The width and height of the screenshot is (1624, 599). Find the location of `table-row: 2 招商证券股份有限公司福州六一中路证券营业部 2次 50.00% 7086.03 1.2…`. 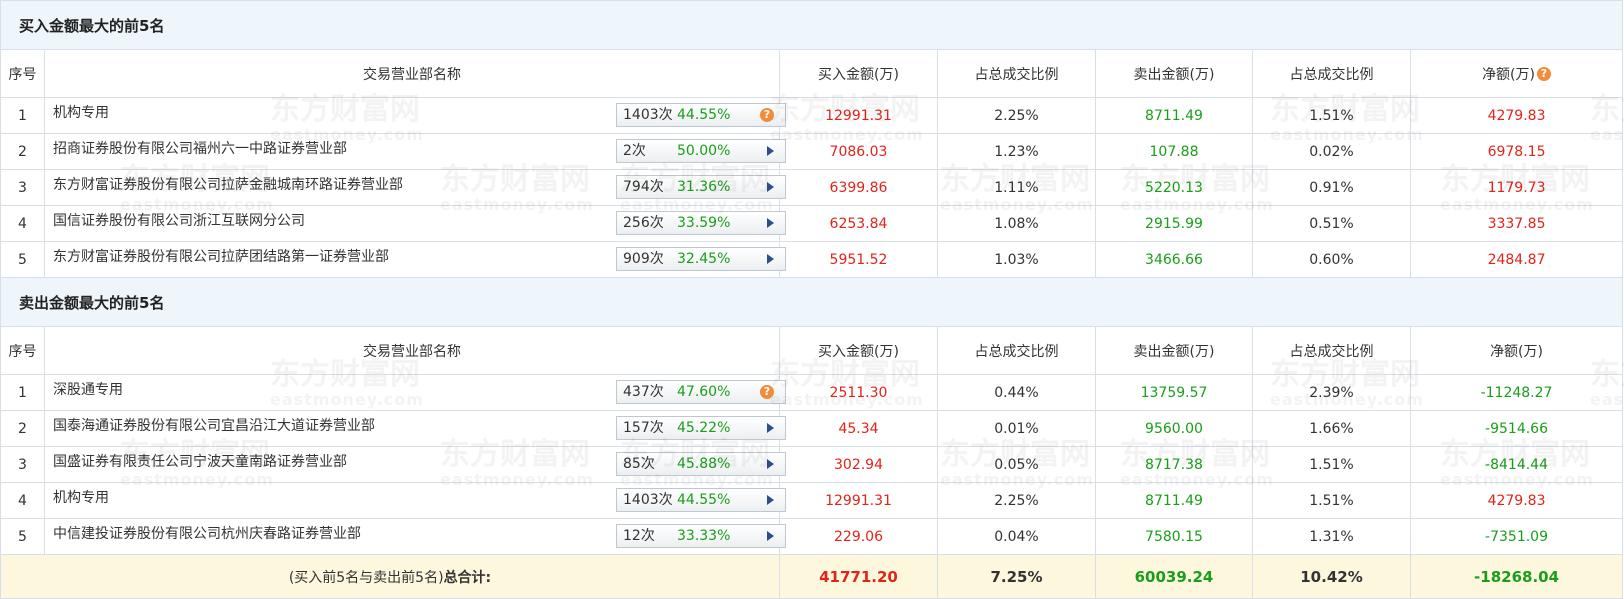

table-row: 2 招商证券股份有限公司福州六一中路证券营业部 2次 50.00% 7086.03 1.2… is located at coordinates (812, 151).